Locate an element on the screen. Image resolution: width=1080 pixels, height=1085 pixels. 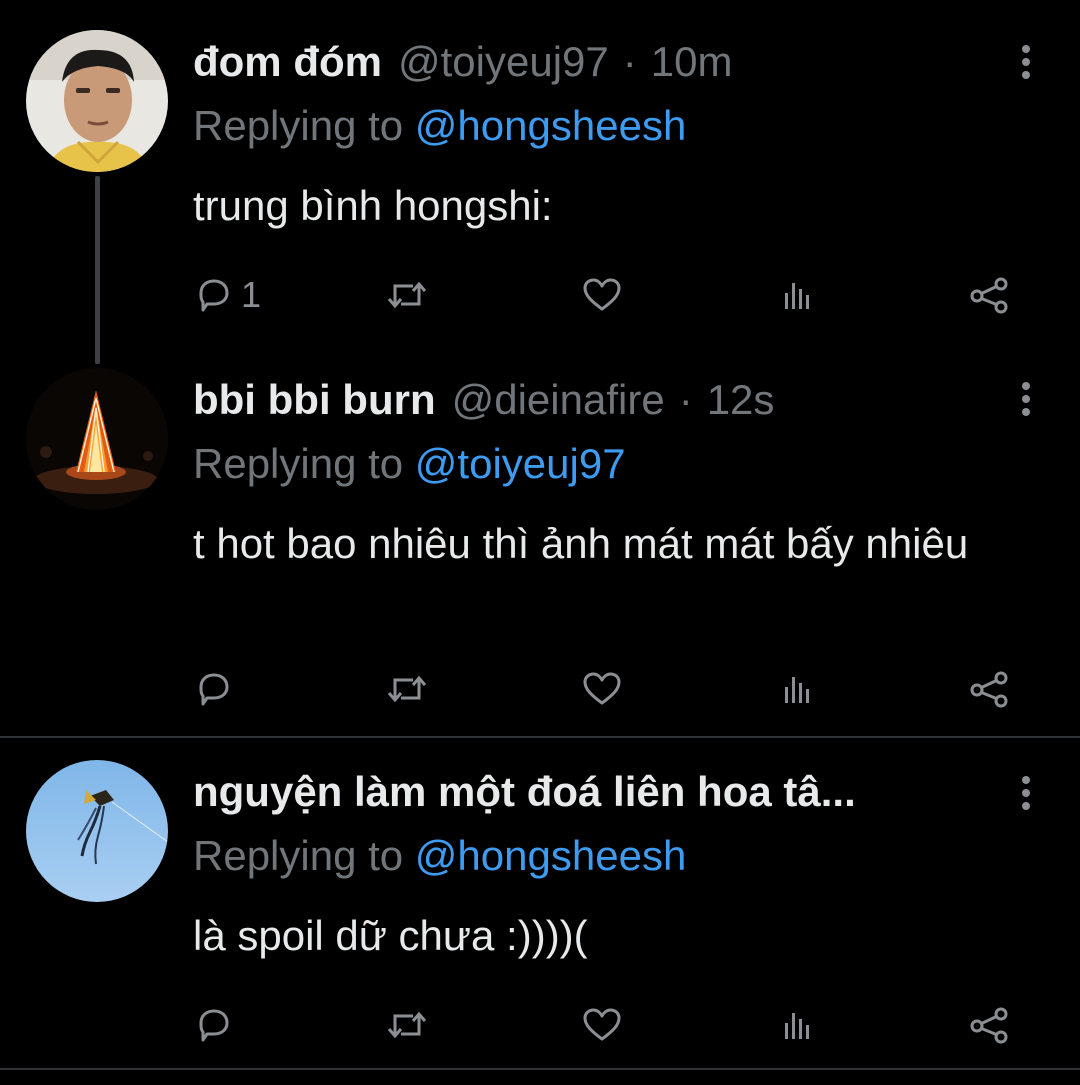
thread-line is located at coordinates (97, 270).